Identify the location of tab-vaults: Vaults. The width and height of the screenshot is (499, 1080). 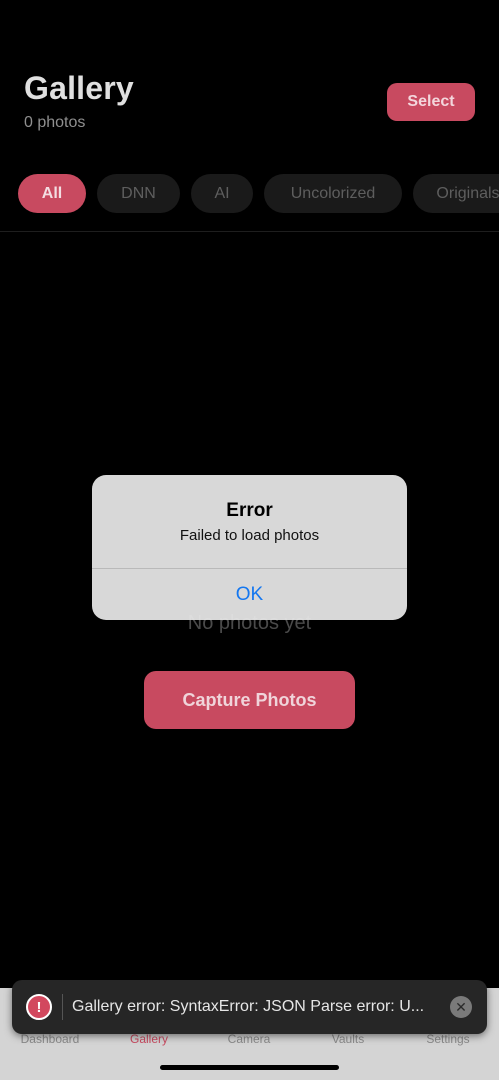
(348, 1039).